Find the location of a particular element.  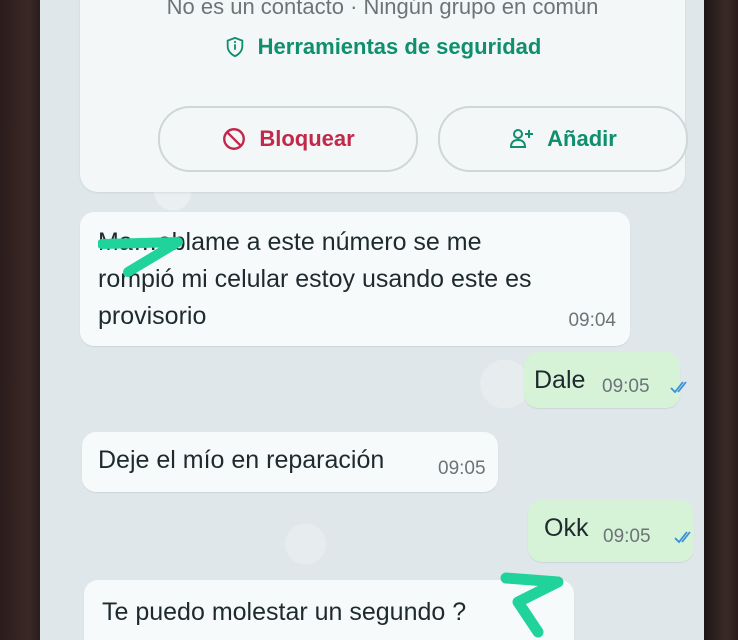

message-text: Okk is located at coordinates (566, 528).